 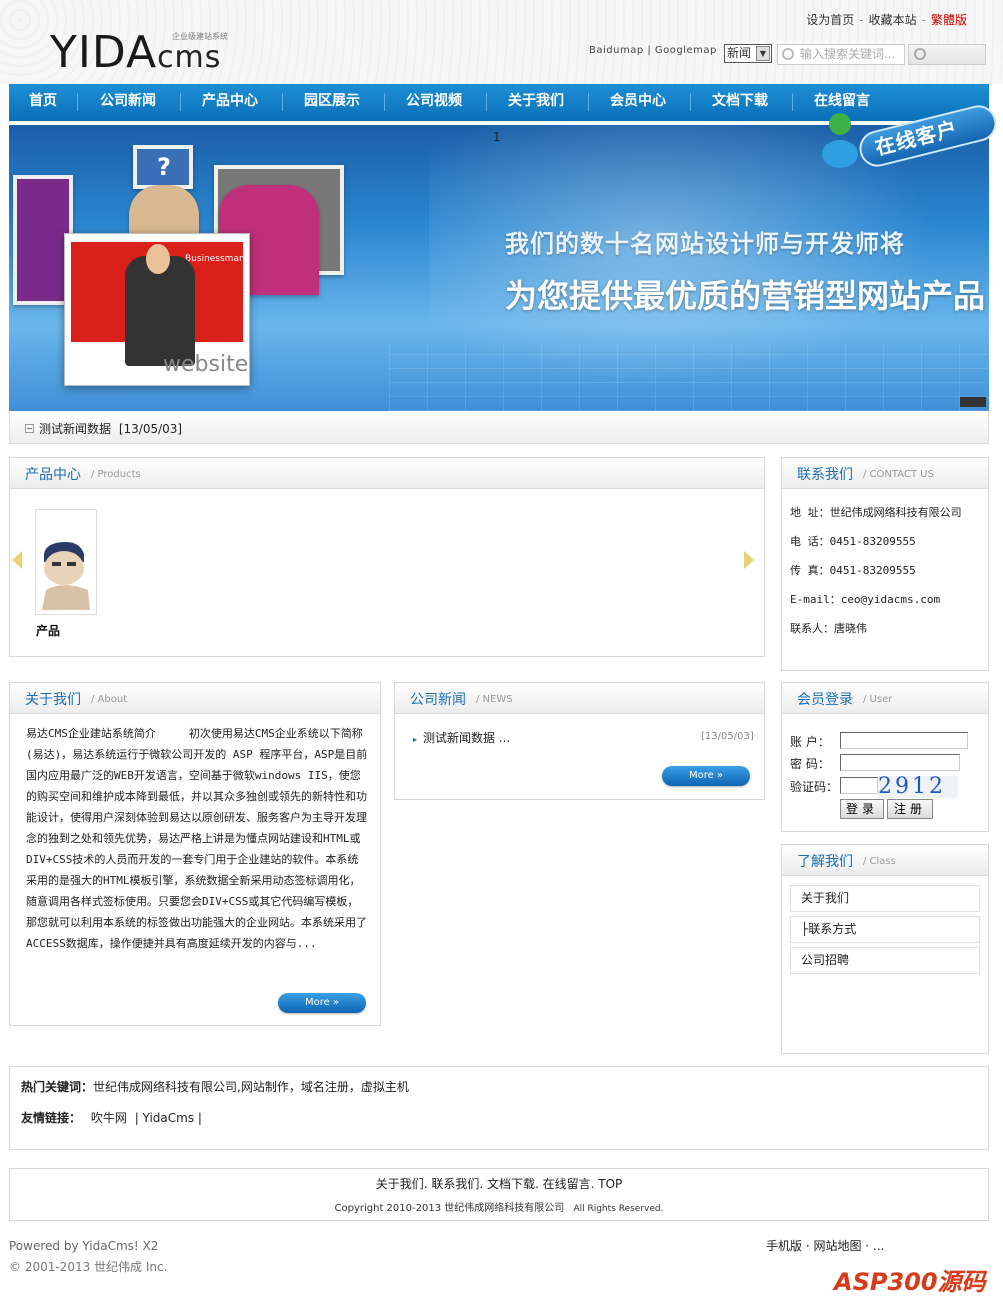 I want to click on nav-home: 首页, so click(x=43, y=102).